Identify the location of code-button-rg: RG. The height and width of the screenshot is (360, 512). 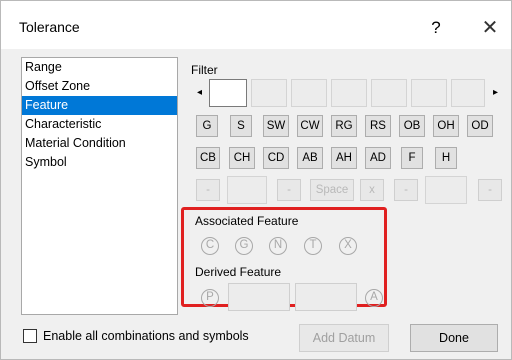
(344, 126).